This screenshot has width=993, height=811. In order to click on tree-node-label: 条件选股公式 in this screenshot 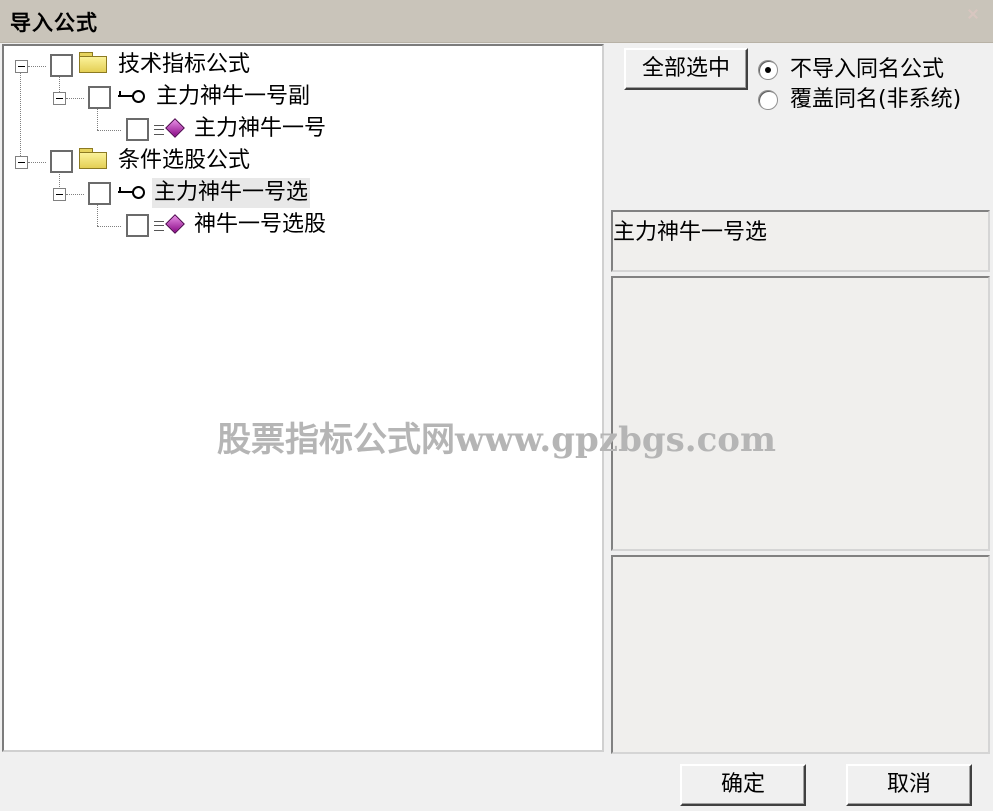, I will do `click(184, 161)`.